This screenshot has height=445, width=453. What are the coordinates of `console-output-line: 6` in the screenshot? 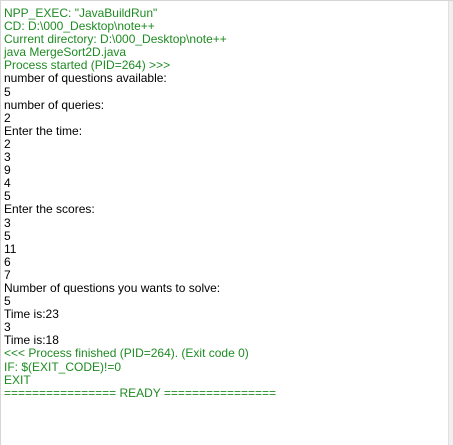 It's located at (7, 261).